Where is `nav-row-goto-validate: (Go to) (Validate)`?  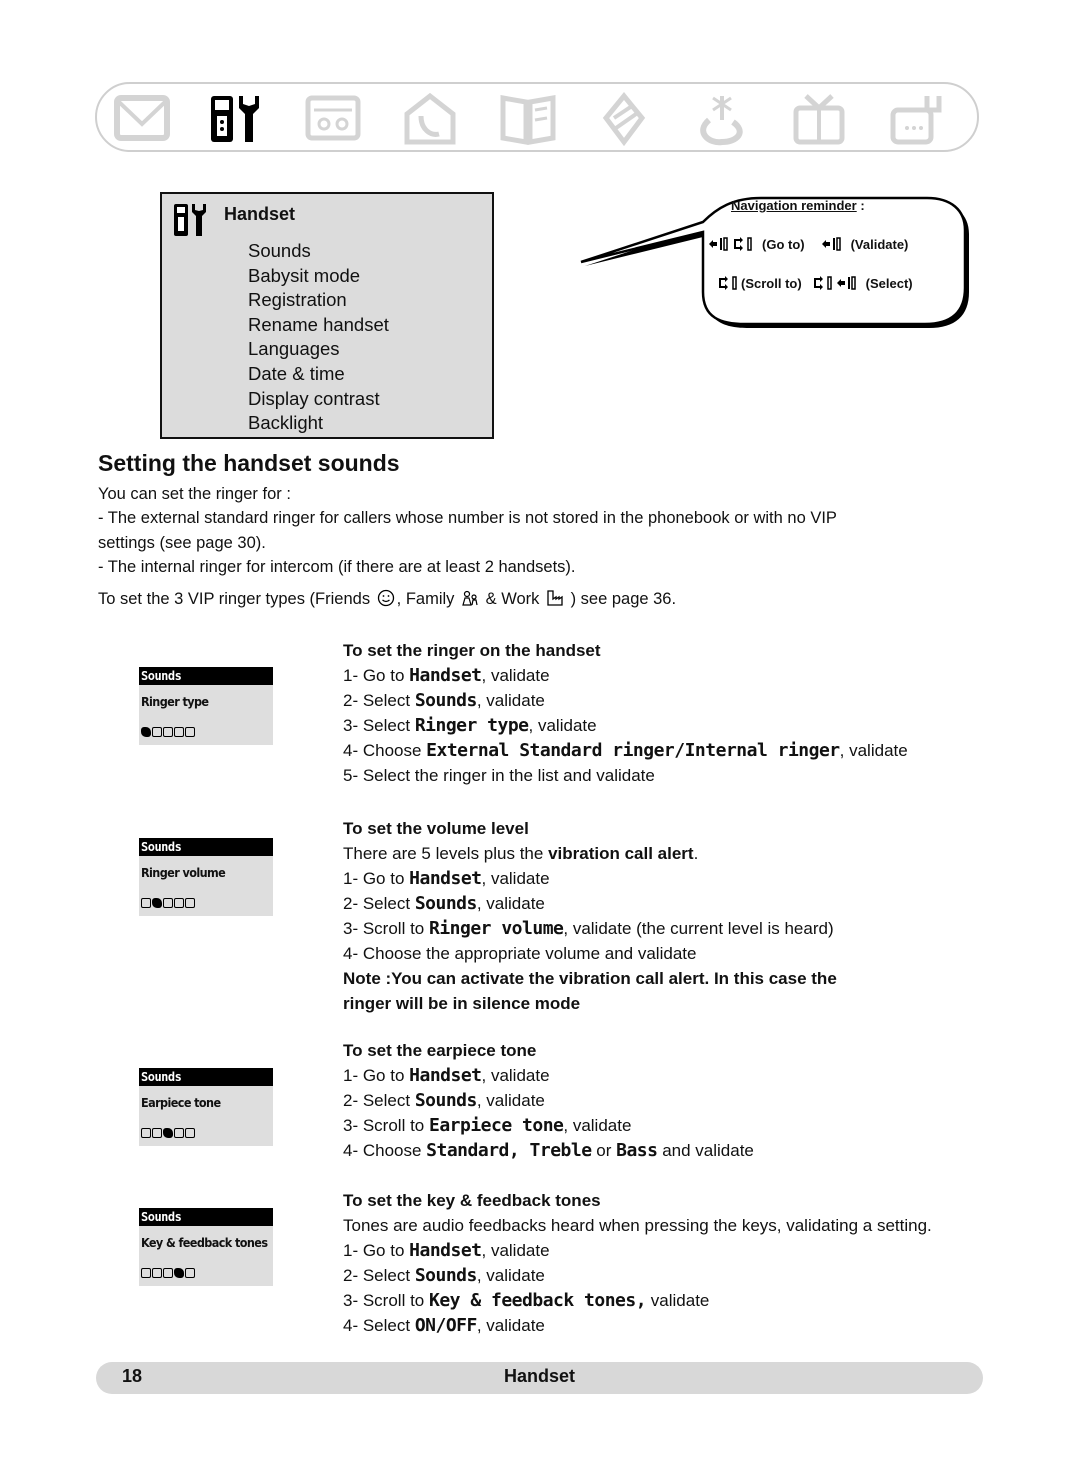 nav-row-goto-validate: (Go to) (Validate) is located at coordinates (808, 244).